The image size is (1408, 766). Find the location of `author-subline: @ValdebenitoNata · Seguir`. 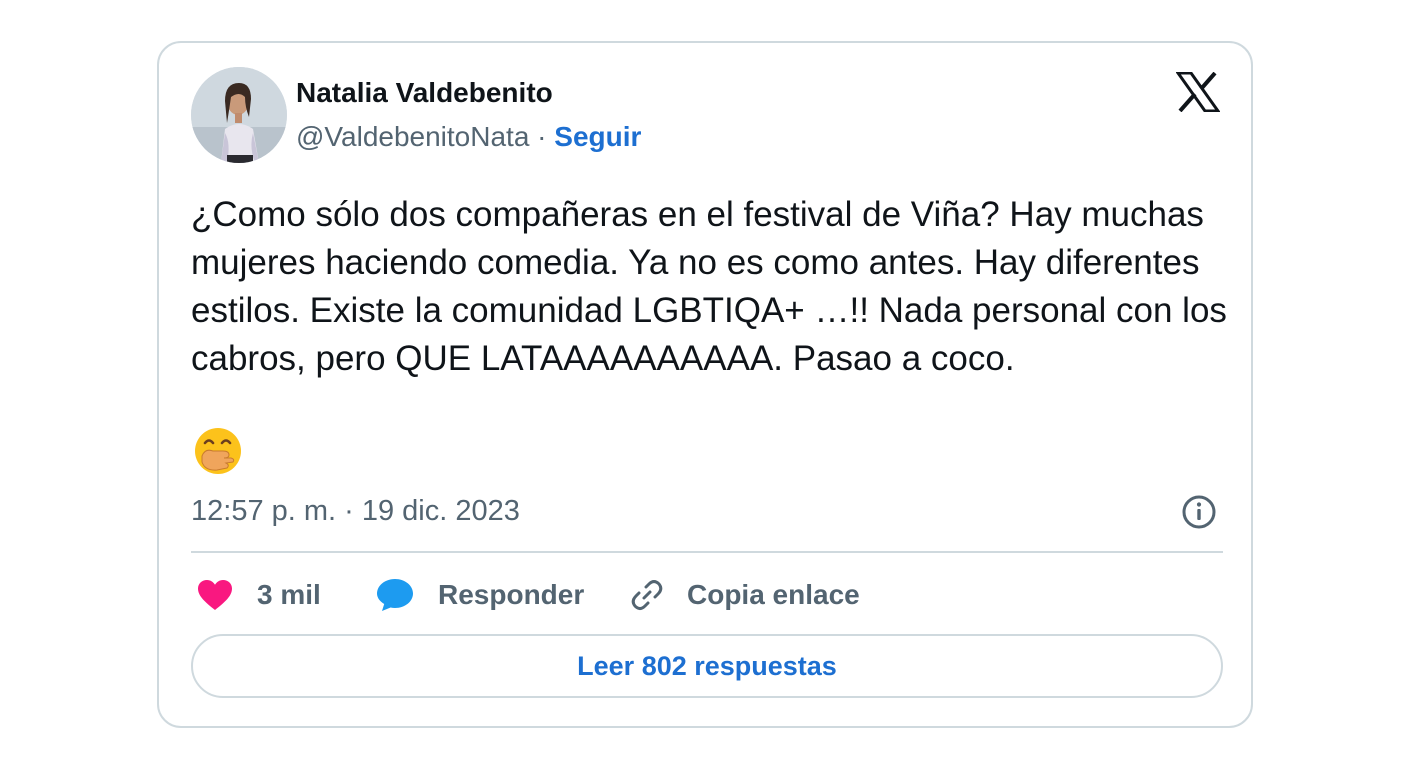

author-subline: @ValdebenitoNata · Seguir is located at coordinates (468, 137).